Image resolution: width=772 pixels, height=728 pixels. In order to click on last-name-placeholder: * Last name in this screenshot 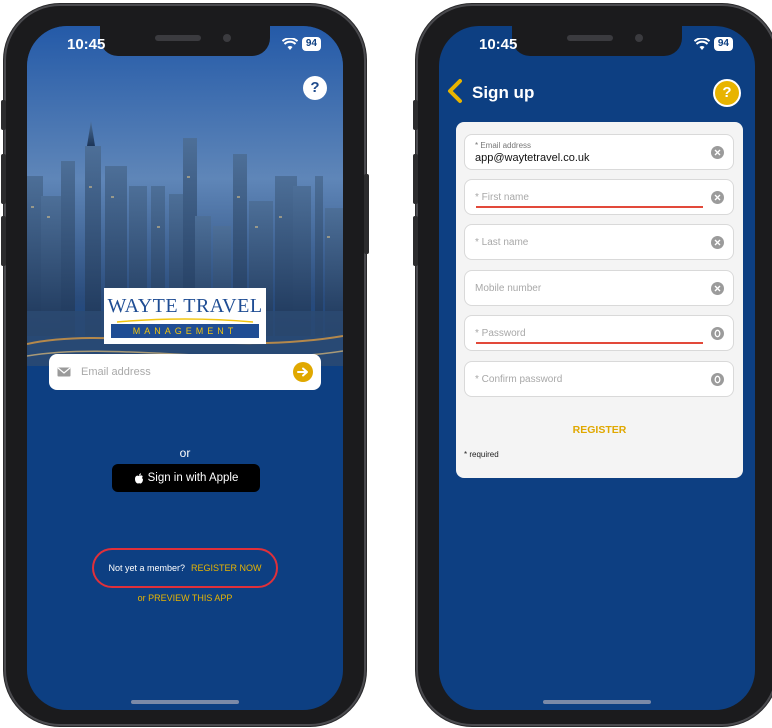, I will do `click(502, 242)`.